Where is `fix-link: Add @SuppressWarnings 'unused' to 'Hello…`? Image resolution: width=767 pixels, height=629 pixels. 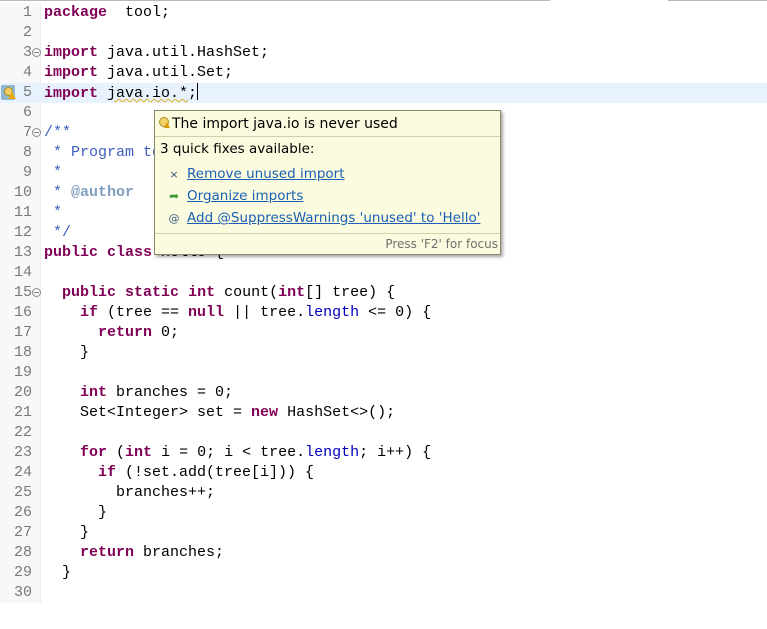
fix-link: Add @SuppressWarnings 'unused' to 'Hello… is located at coordinates (333, 218).